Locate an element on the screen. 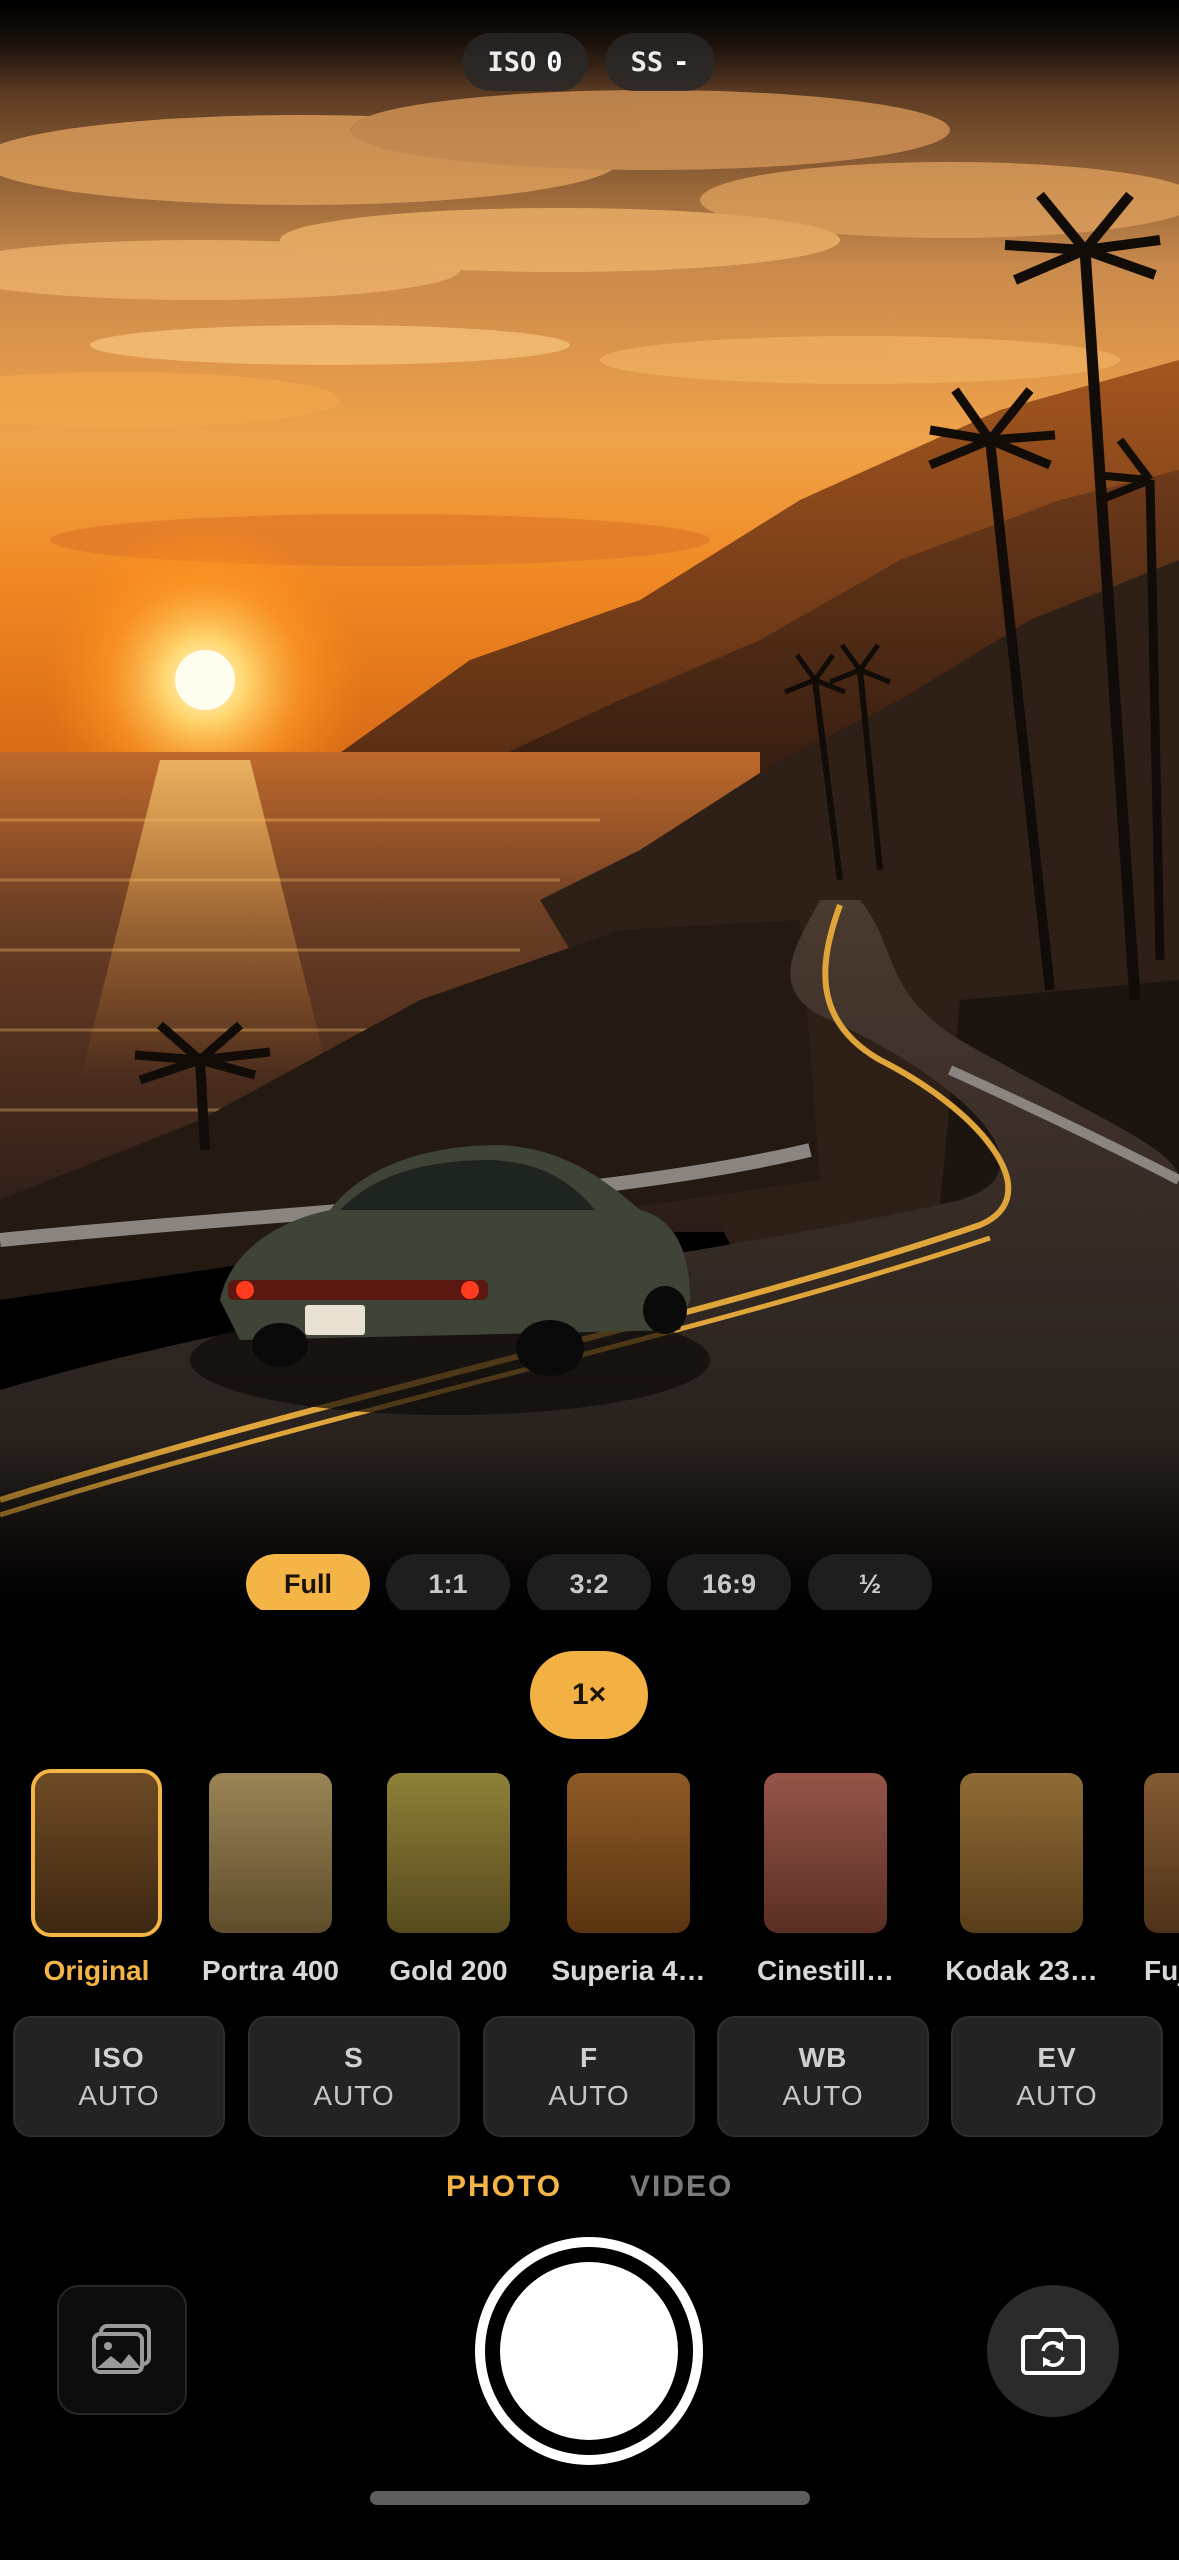  iso-readout-label: ISO is located at coordinates (512, 62).